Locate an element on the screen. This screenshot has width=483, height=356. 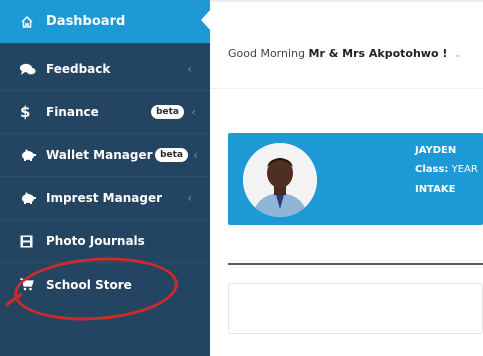
sidebar-item-label: Dashboard is located at coordinates (86, 21).